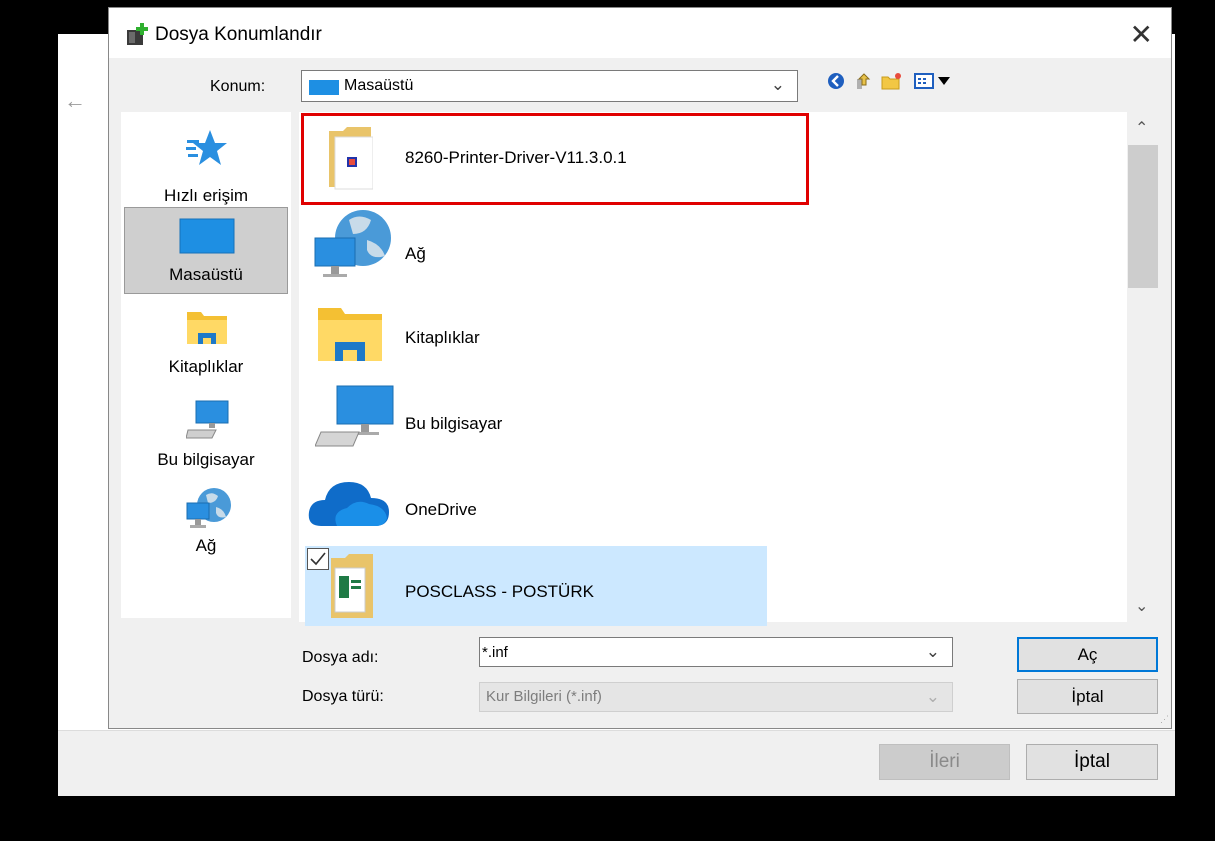 This screenshot has height=841, width=1215. I want to click on resize-grip-icon: ⋰, so click(1164, 719).